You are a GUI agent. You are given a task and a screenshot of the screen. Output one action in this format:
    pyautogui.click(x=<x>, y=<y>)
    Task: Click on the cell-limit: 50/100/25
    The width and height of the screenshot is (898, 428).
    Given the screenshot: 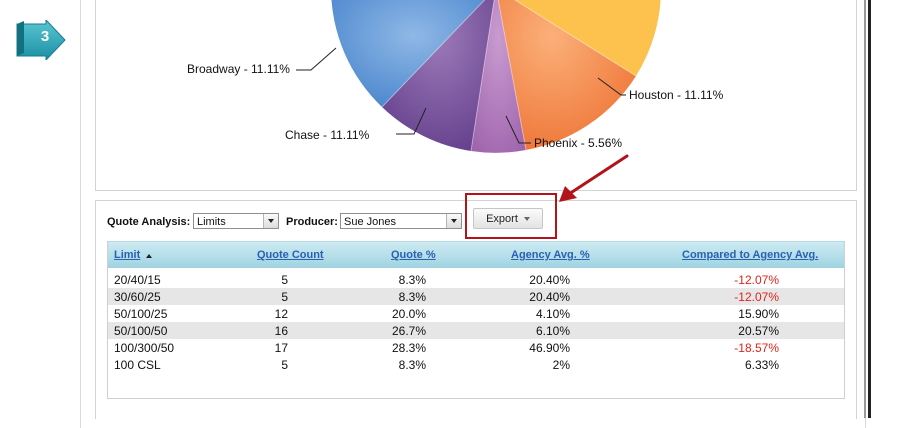 What is the action you would take?
    pyautogui.click(x=141, y=314)
    